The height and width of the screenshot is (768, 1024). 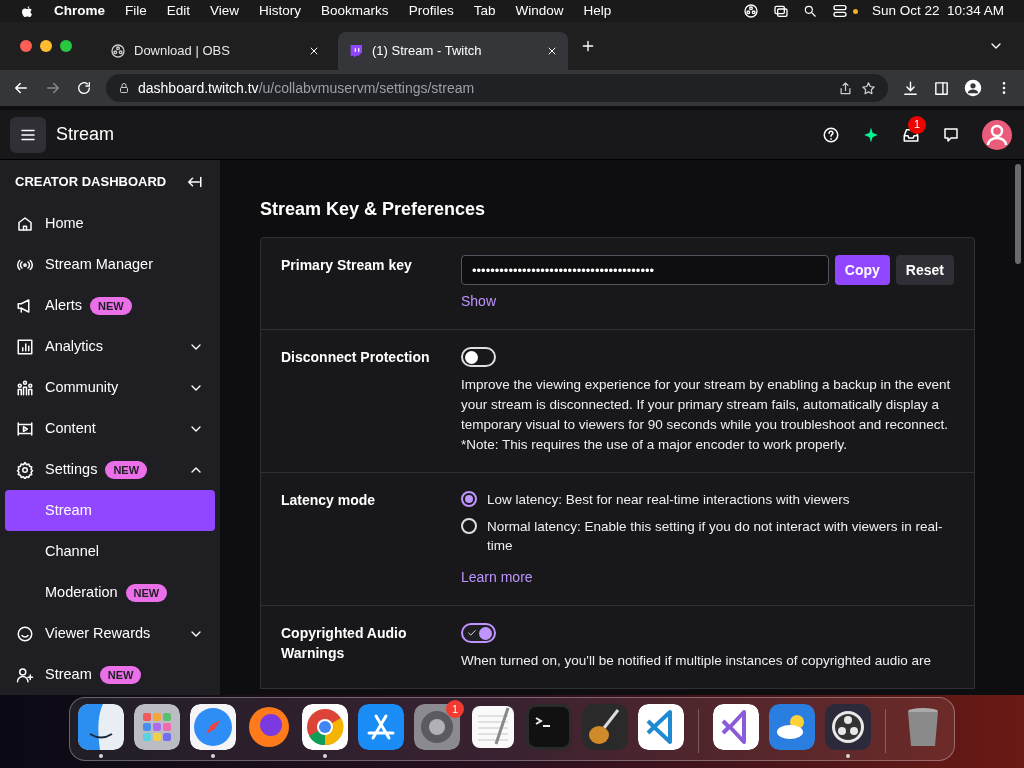 What do you see at coordinates (157, 727) in the screenshot?
I see `launchpad-icon` at bounding box center [157, 727].